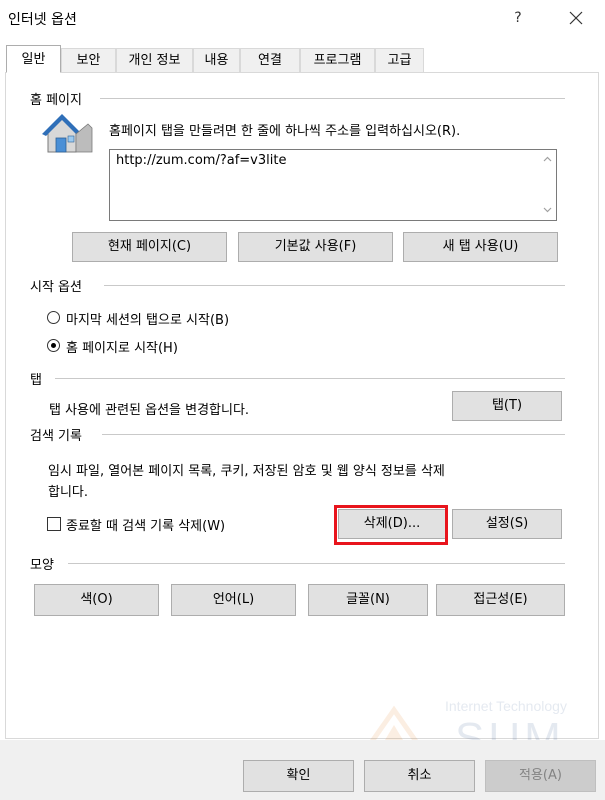 This screenshot has height=800, width=605. I want to click on use-new-tab-button: 새 탭 사용(U), so click(480, 247).